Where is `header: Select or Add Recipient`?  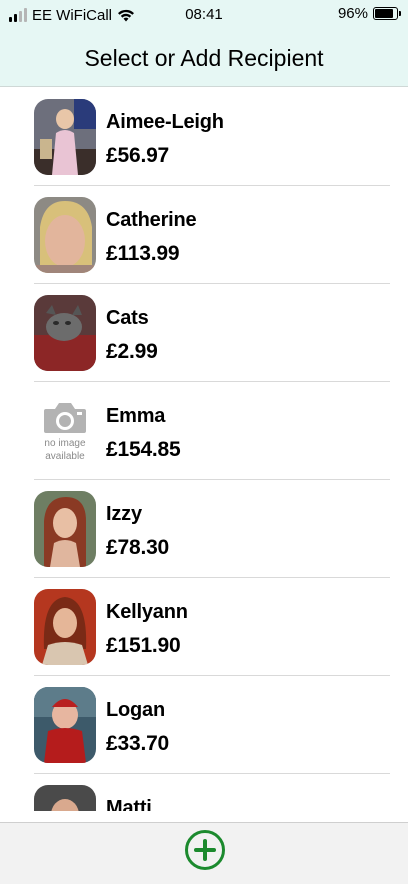 header: Select or Add Recipient is located at coordinates (204, 58).